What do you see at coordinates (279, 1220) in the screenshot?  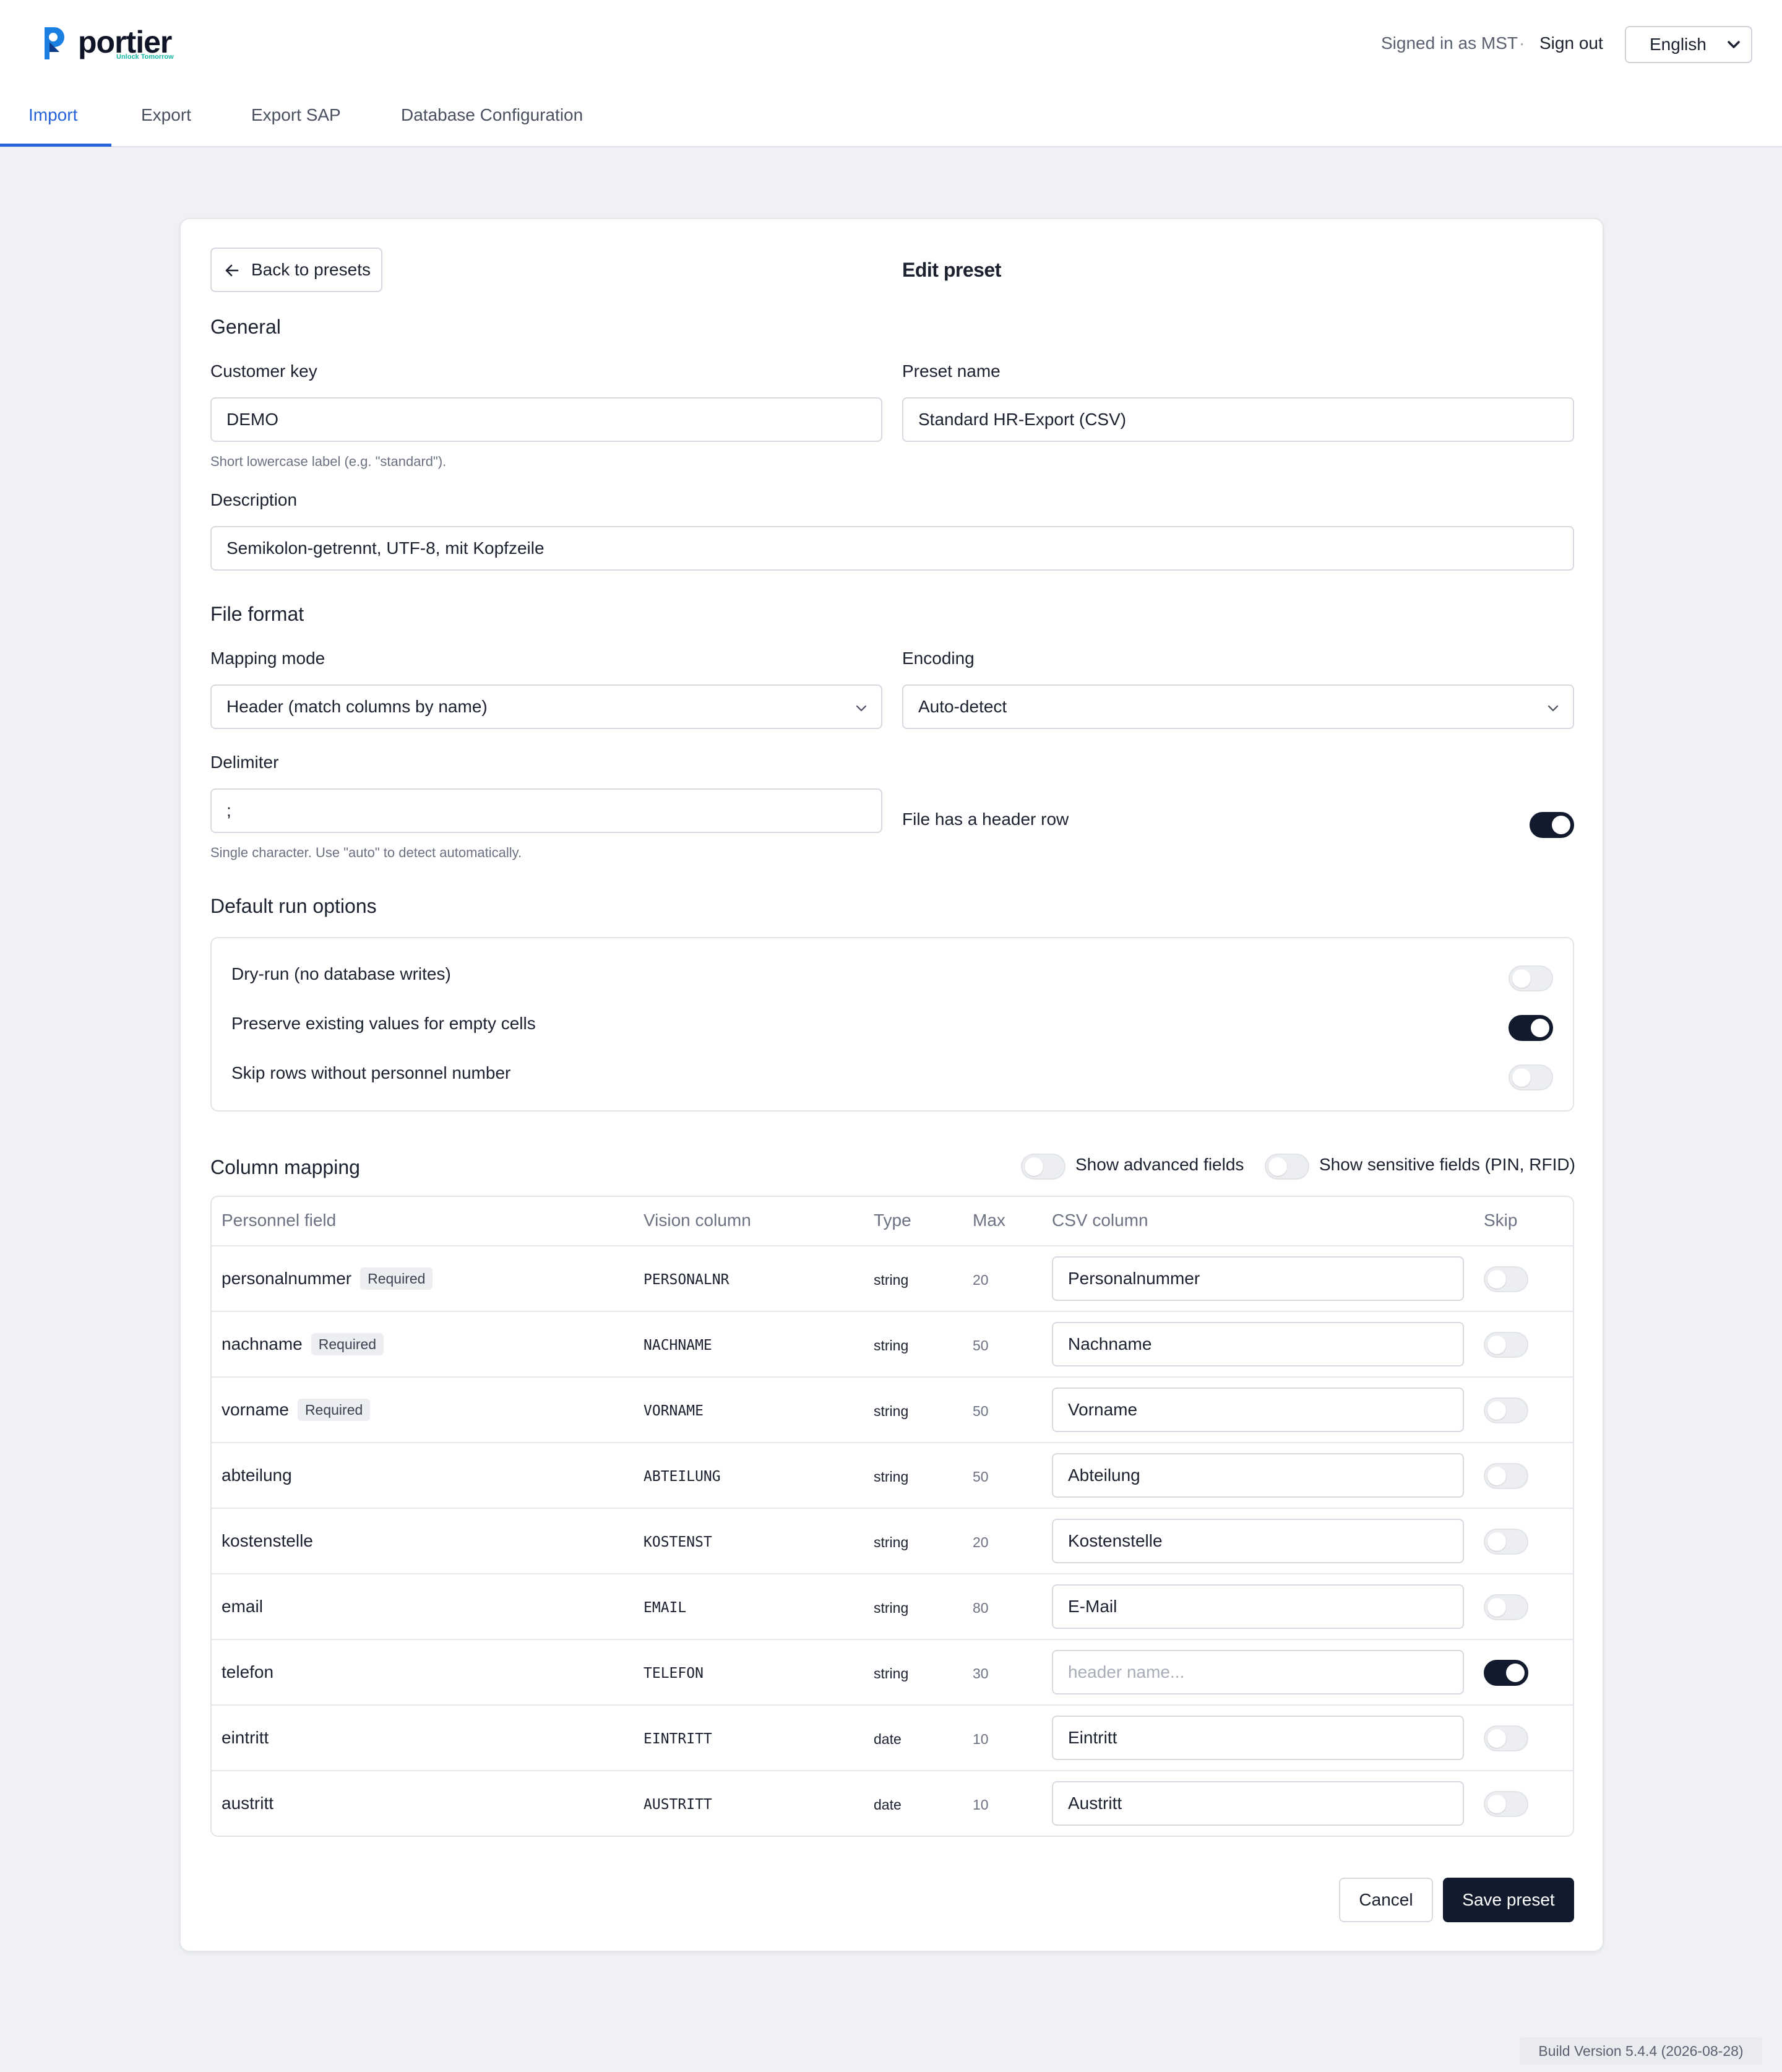 I see `column-header-personnel-field: Personnel field` at bounding box center [279, 1220].